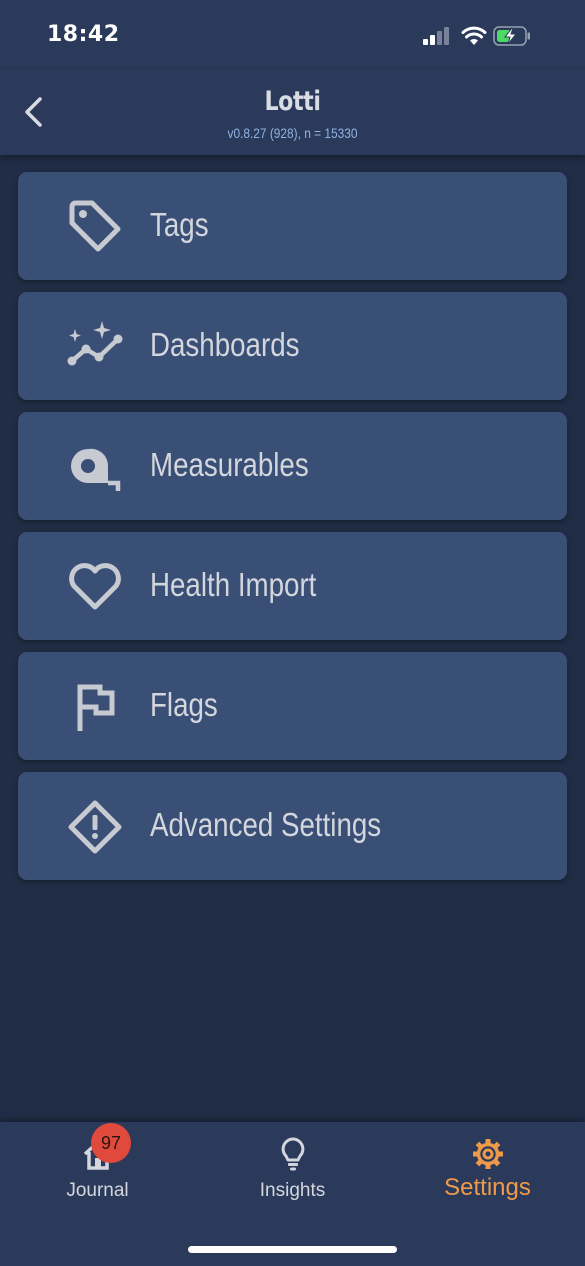 This screenshot has width=585, height=1266. Describe the element at coordinates (83, 34) in the screenshot. I see `status-time: 18:42` at that location.